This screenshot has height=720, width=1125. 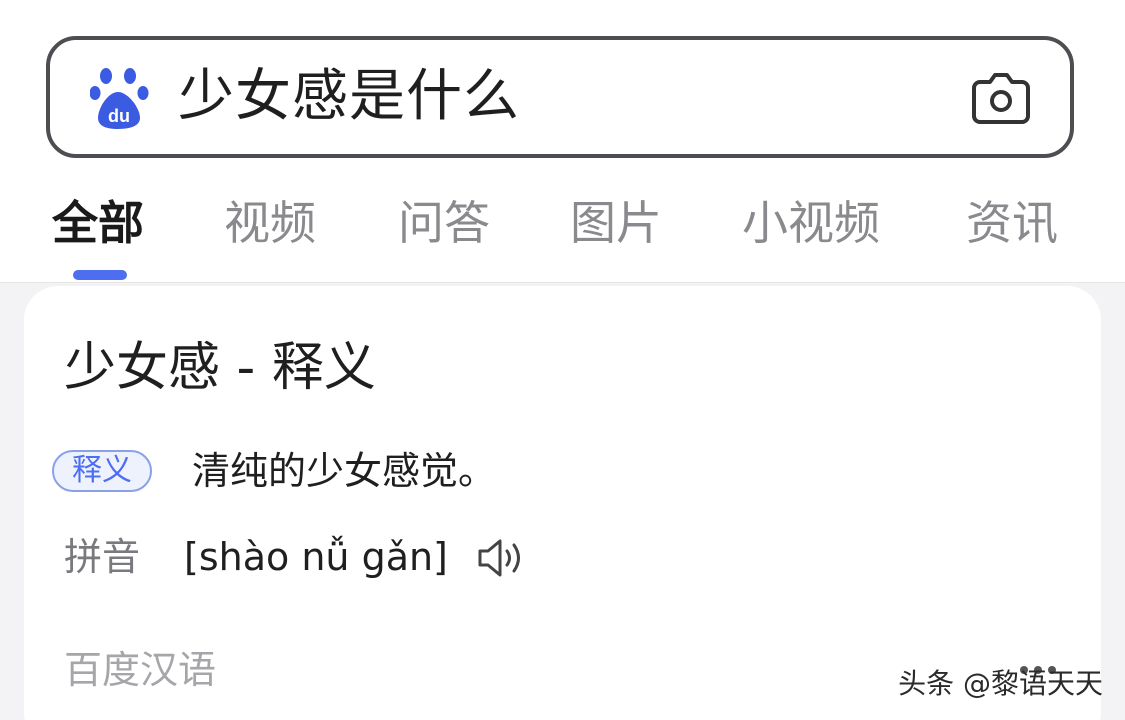 What do you see at coordinates (1001, 98) in the screenshot?
I see `camera-icon` at bounding box center [1001, 98].